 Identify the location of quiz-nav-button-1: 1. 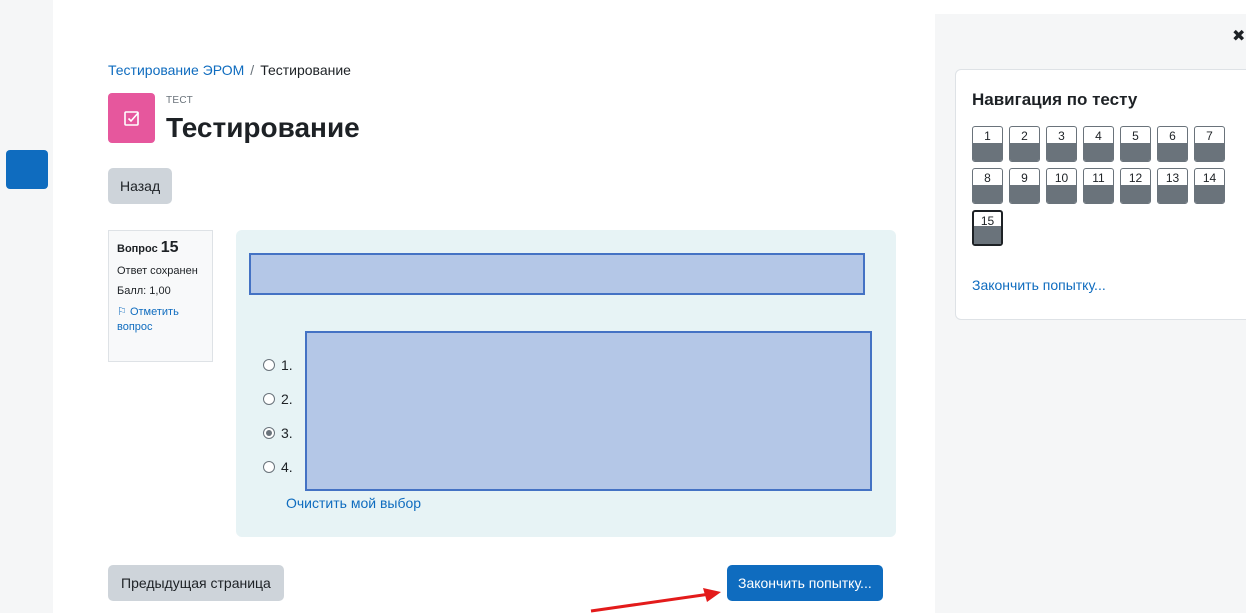
(987, 144).